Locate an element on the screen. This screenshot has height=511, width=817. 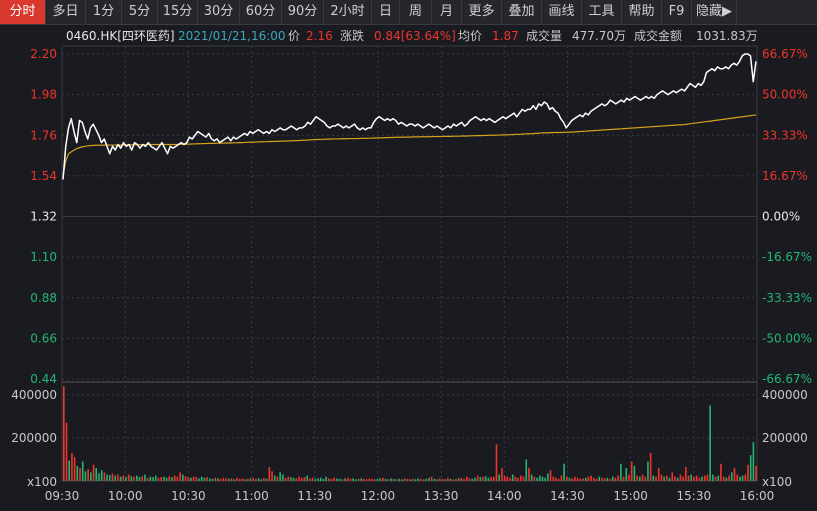
x-tick-label: 15:30 is located at coordinates (694, 496).